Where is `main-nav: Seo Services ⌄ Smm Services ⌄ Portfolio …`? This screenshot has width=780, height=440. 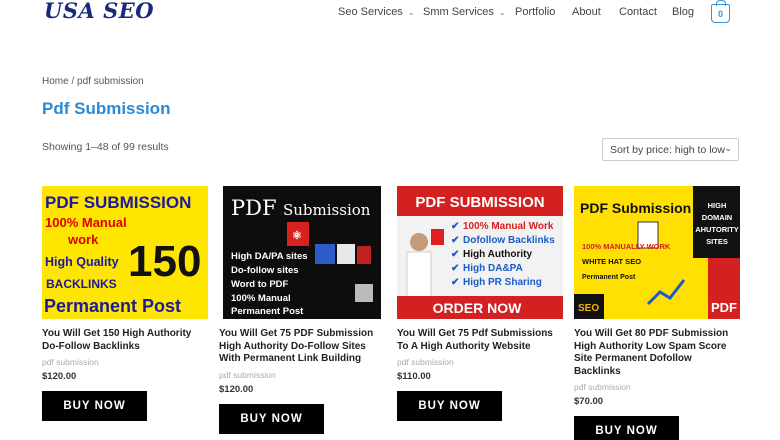 main-nav: Seo Services ⌄ Smm Services ⌄ Portfolio … is located at coordinates (525, 12).